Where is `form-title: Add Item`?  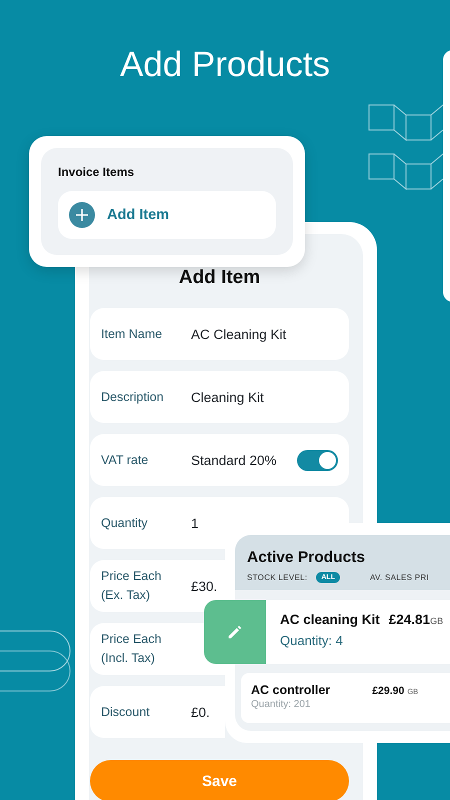
form-title: Add Item is located at coordinates (220, 278).